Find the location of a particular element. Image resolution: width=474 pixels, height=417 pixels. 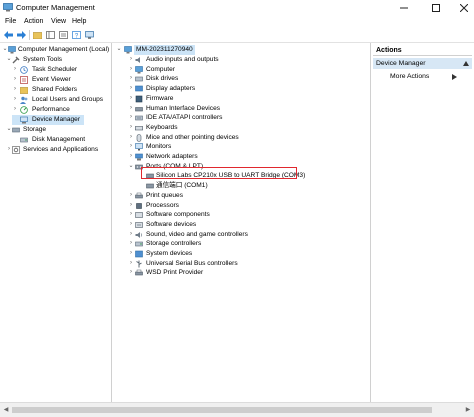

device-category: › Keyboards is located at coordinates (243, 128).